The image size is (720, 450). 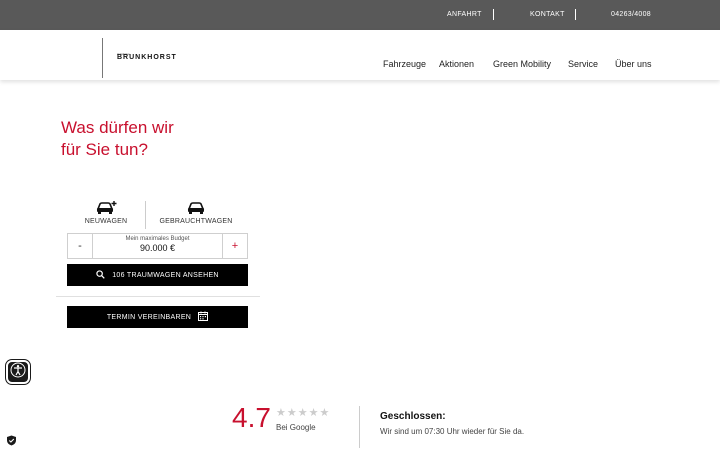 What do you see at coordinates (456, 64) in the screenshot?
I see `nav-item-aktionen: Aktionen` at bounding box center [456, 64].